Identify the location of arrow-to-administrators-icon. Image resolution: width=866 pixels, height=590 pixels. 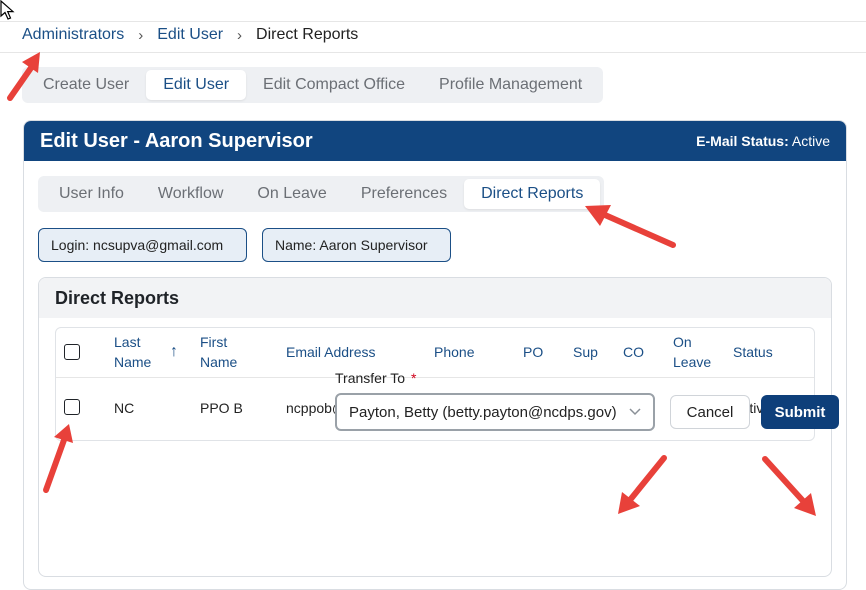
(23, 76).